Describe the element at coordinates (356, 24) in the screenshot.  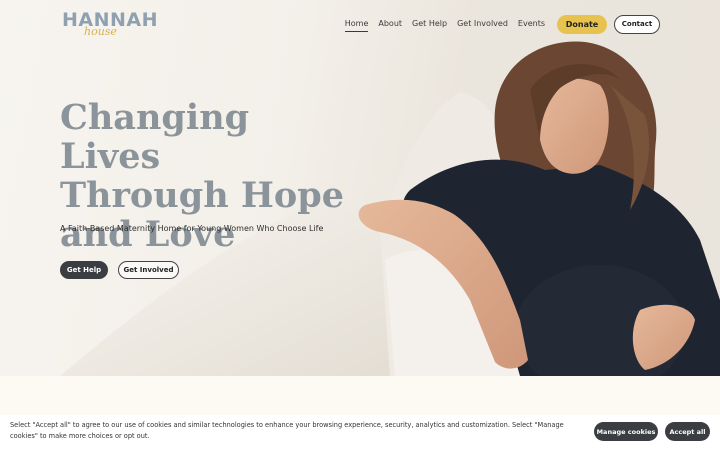
I see `nav-link-home: Home` at that location.